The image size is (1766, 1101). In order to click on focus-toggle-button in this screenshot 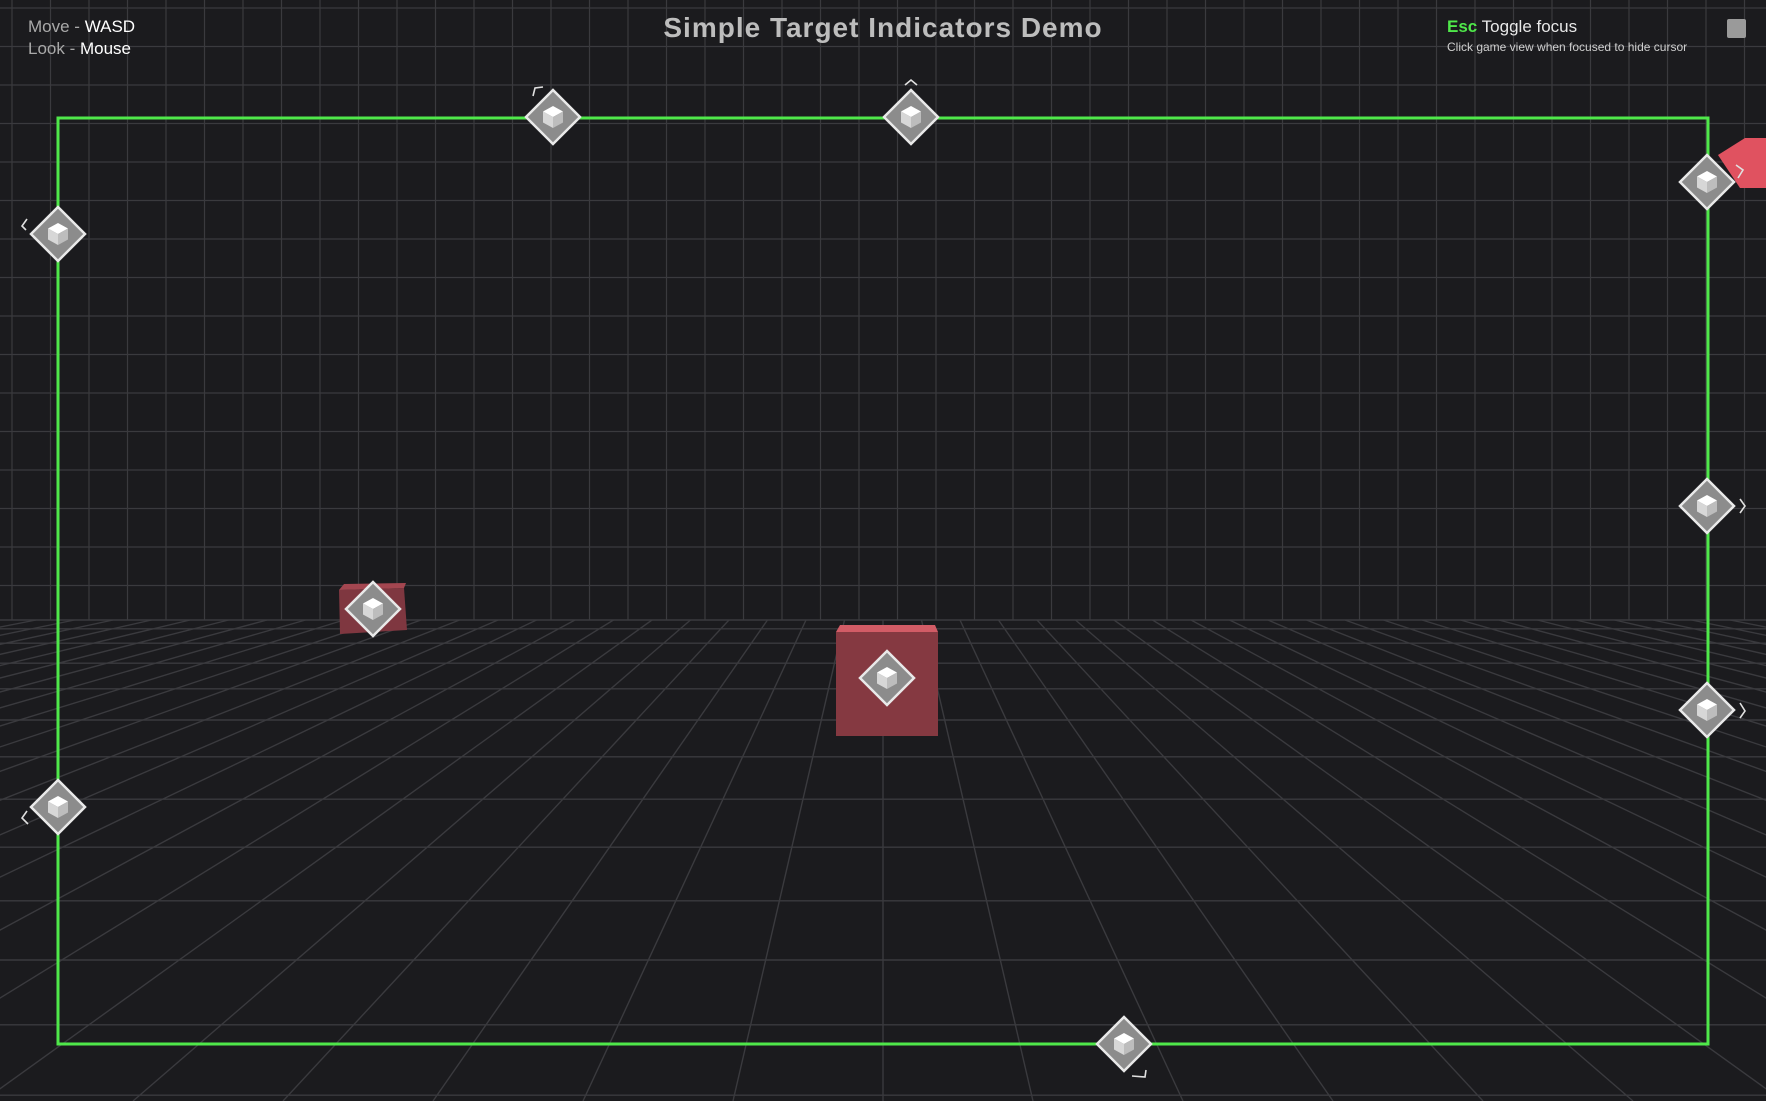, I will do `click(1736, 28)`.